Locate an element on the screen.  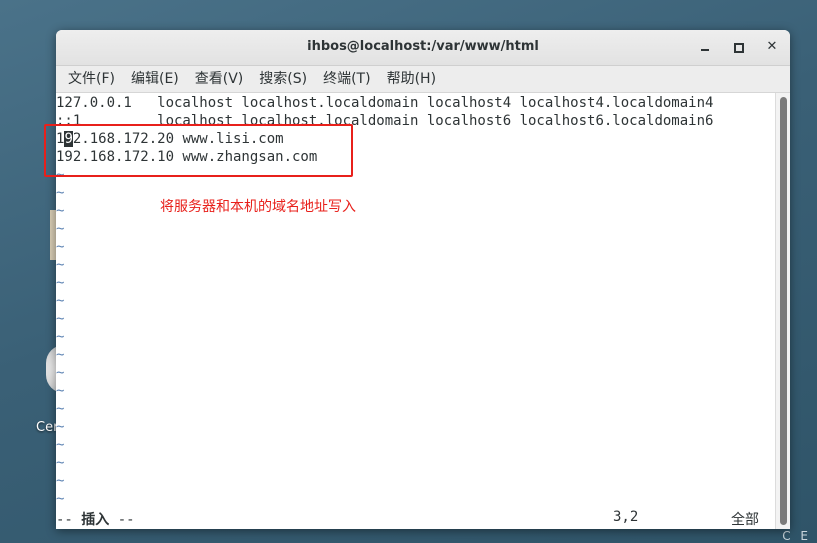
menu-bar: 文件(F) 编辑(E) 查看(V) 搜索(S) 终端(T) 帮助(H) is located at coordinates (423, 79).